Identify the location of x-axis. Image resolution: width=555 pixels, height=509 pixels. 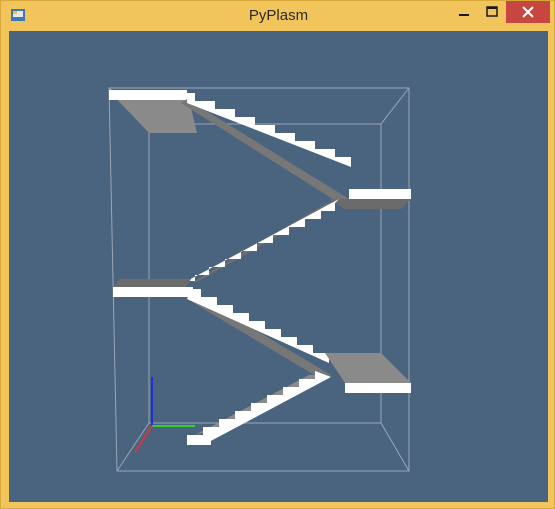
(143, 439).